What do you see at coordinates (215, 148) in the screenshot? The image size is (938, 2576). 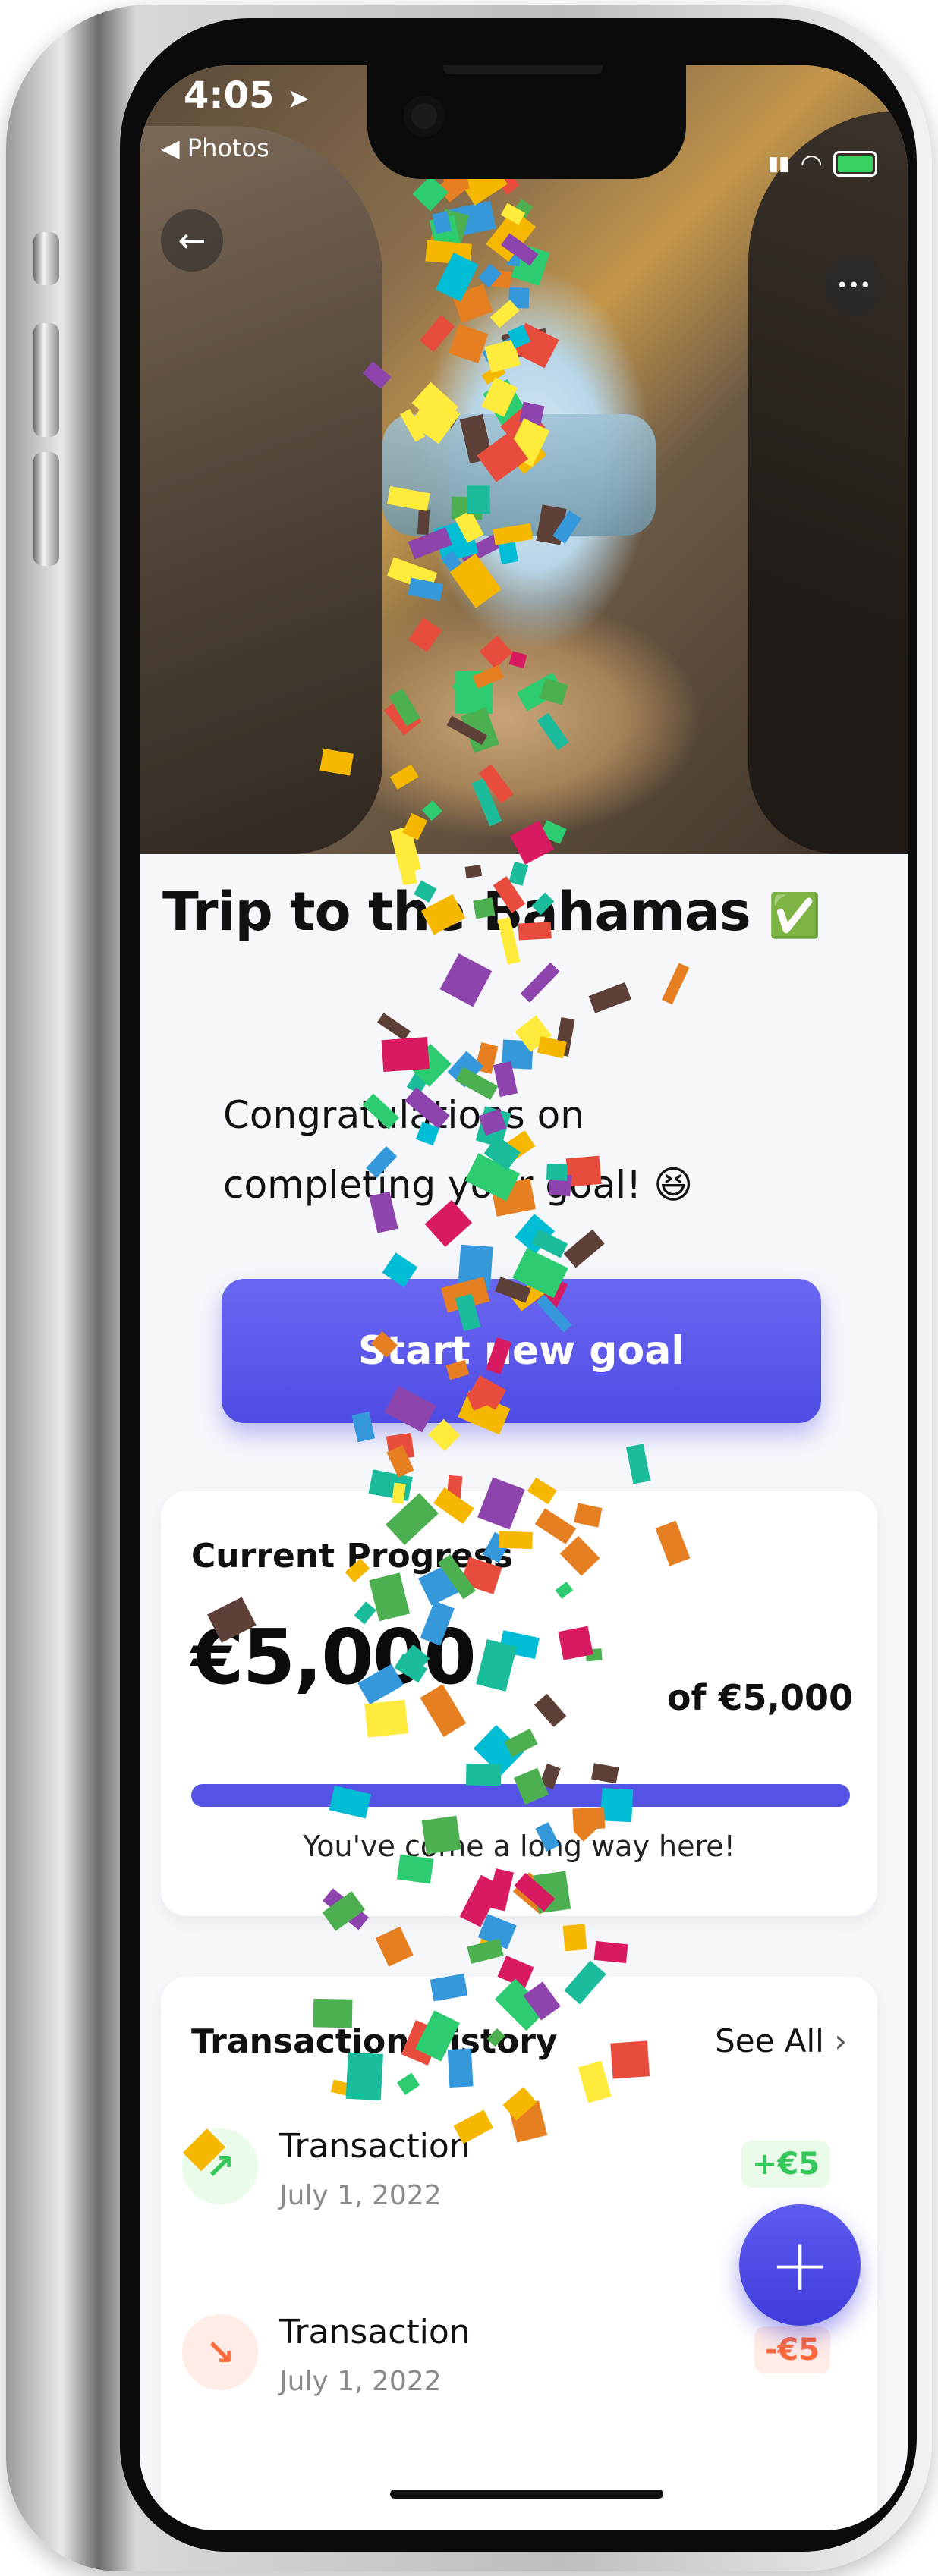 I see `back-to-photos-link: ◀ Photos` at bounding box center [215, 148].